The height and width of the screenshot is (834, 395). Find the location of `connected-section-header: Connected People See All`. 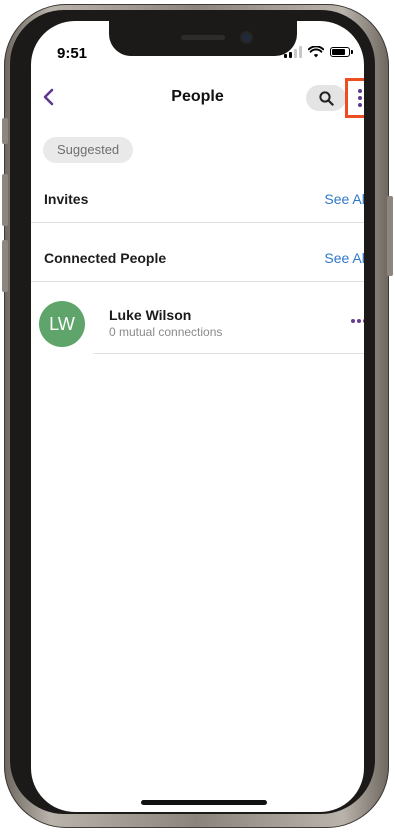

connected-section-header: Connected People See All is located at coordinates (197, 258).